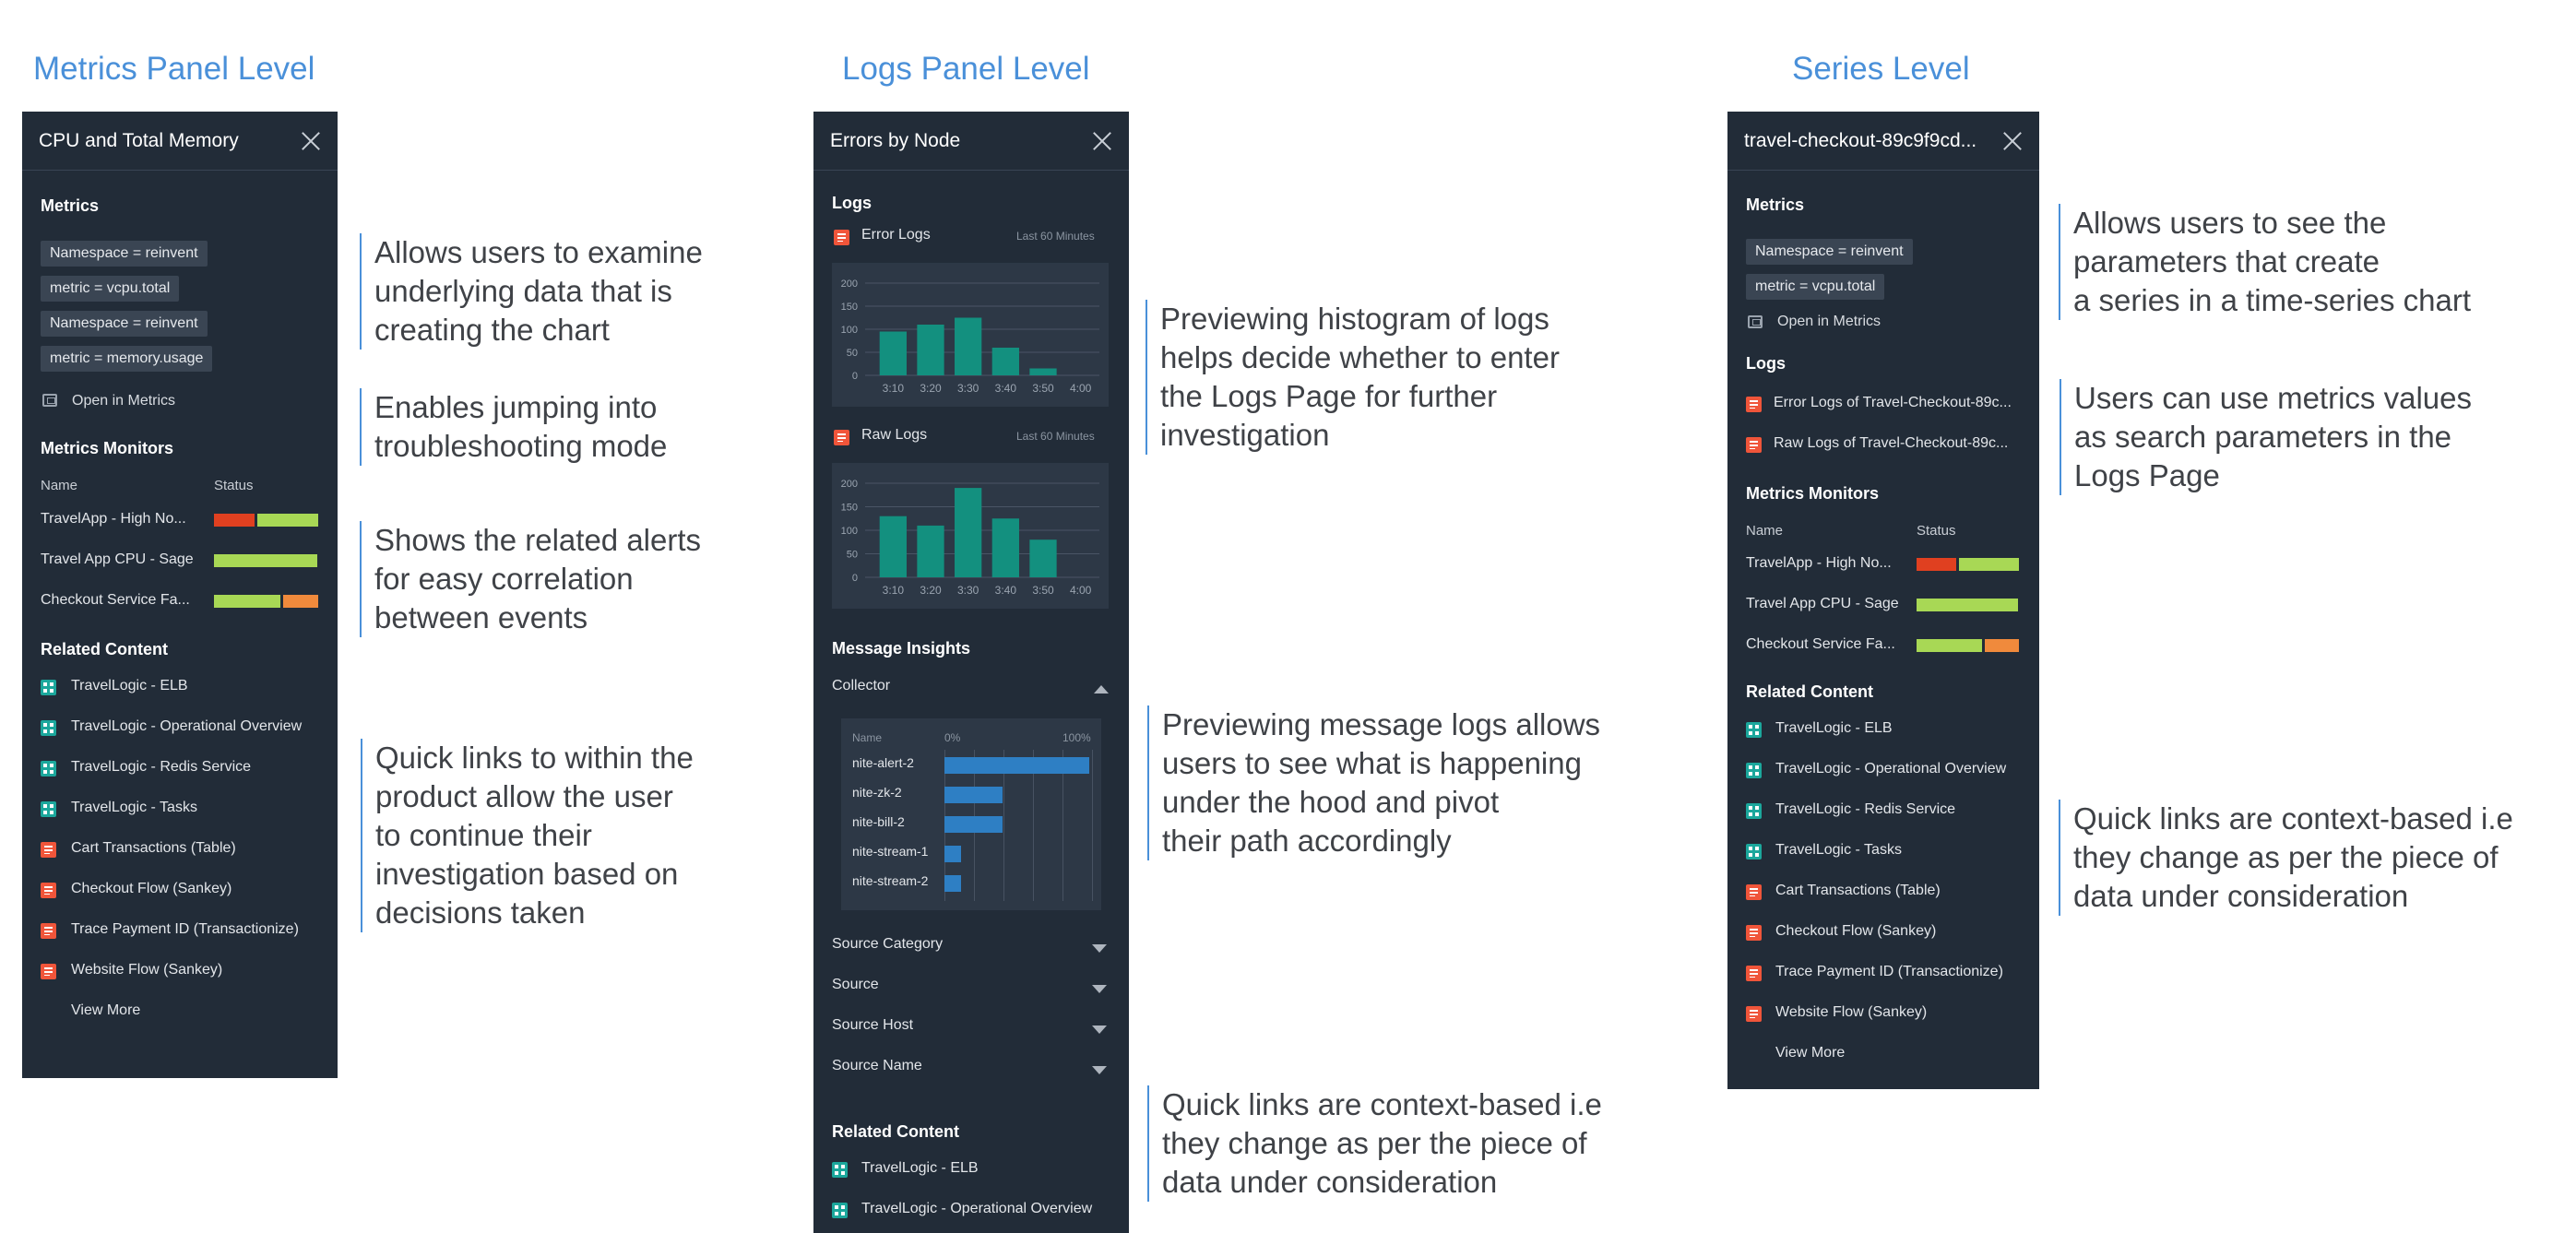 This screenshot has height=1233, width=2576. I want to click on raw-logs-link: Raw Logs, so click(894, 435).